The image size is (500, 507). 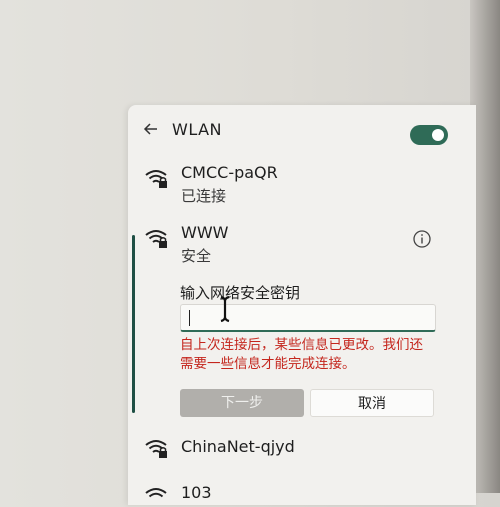 What do you see at coordinates (205, 232) in the screenshot?
I see `network-name: WWW` at bounding box center [205, 232].